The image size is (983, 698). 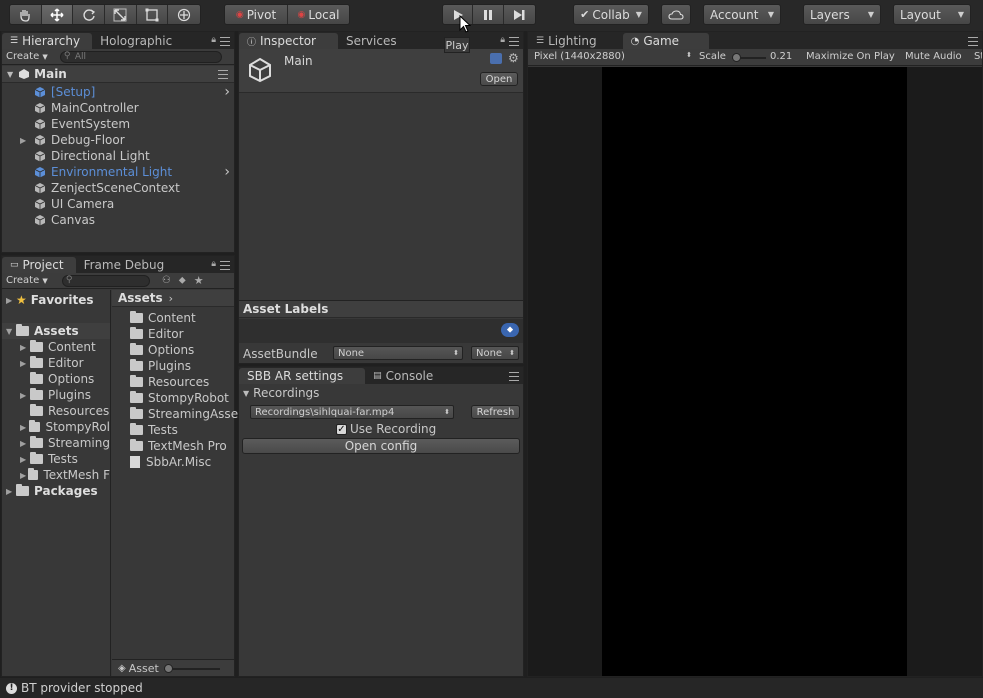 I want to click on zoom-slider-handle, so click(x=168, y=668).